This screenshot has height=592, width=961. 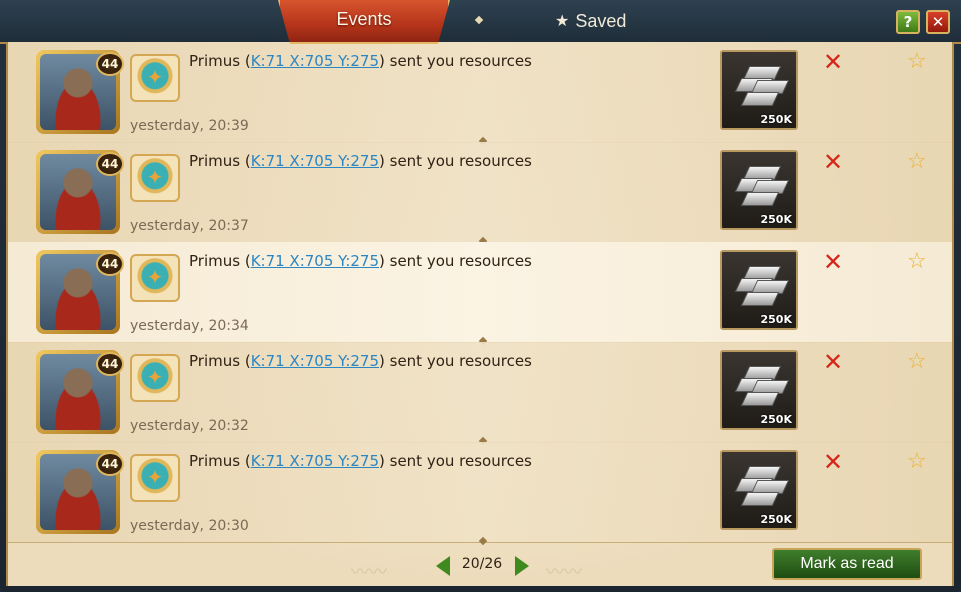 What do you see at coordinates (189, 426) in the screenshot?
I see `event-time: yesterday, 20:32` at bounding box center [189, 426].